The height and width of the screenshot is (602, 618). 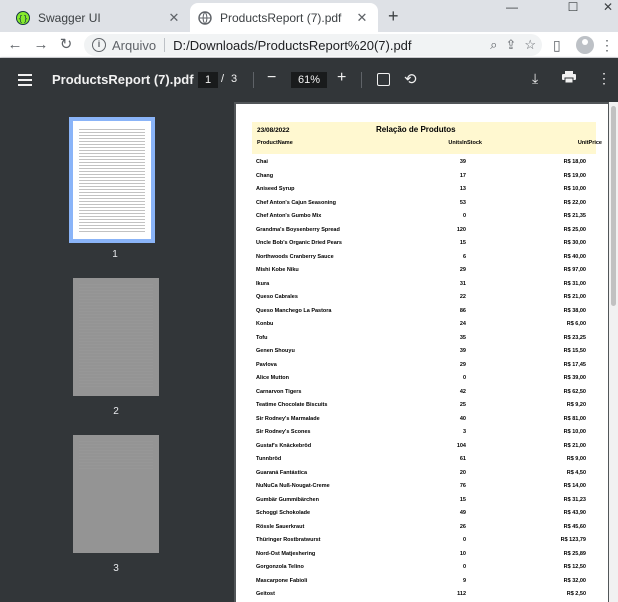 What do you see at coordinates (424, 500) in the screenshot?
I see `table-row: Gumbär Gummibärchen 15 R$ 31,23` at bounding box center [424, 500].